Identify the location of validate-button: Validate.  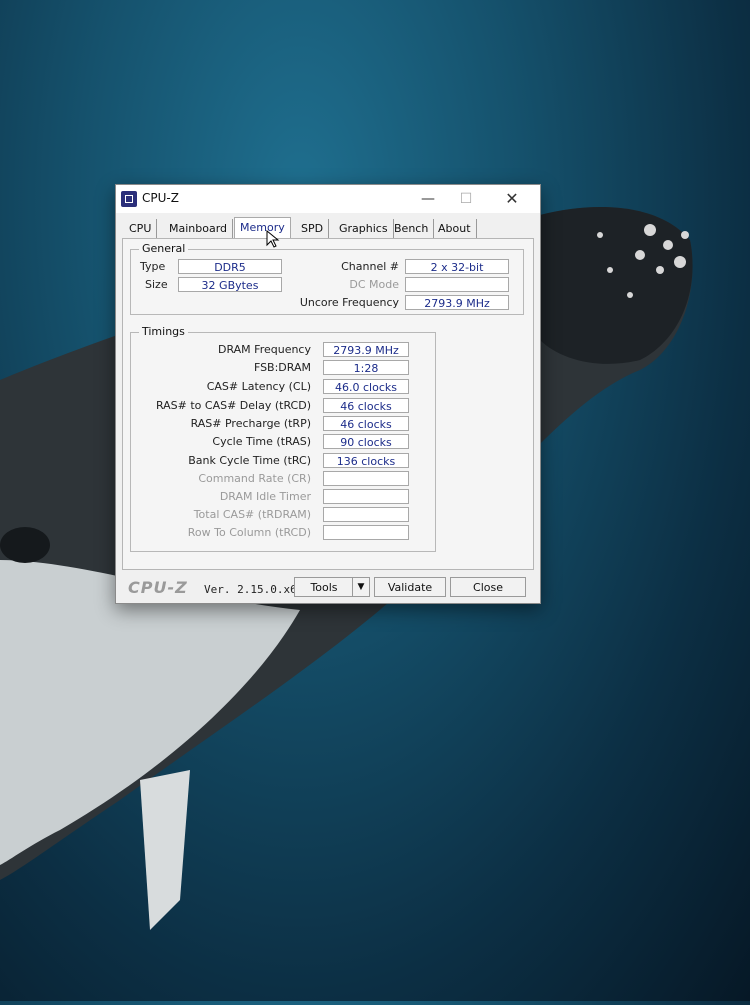
(410, 587).